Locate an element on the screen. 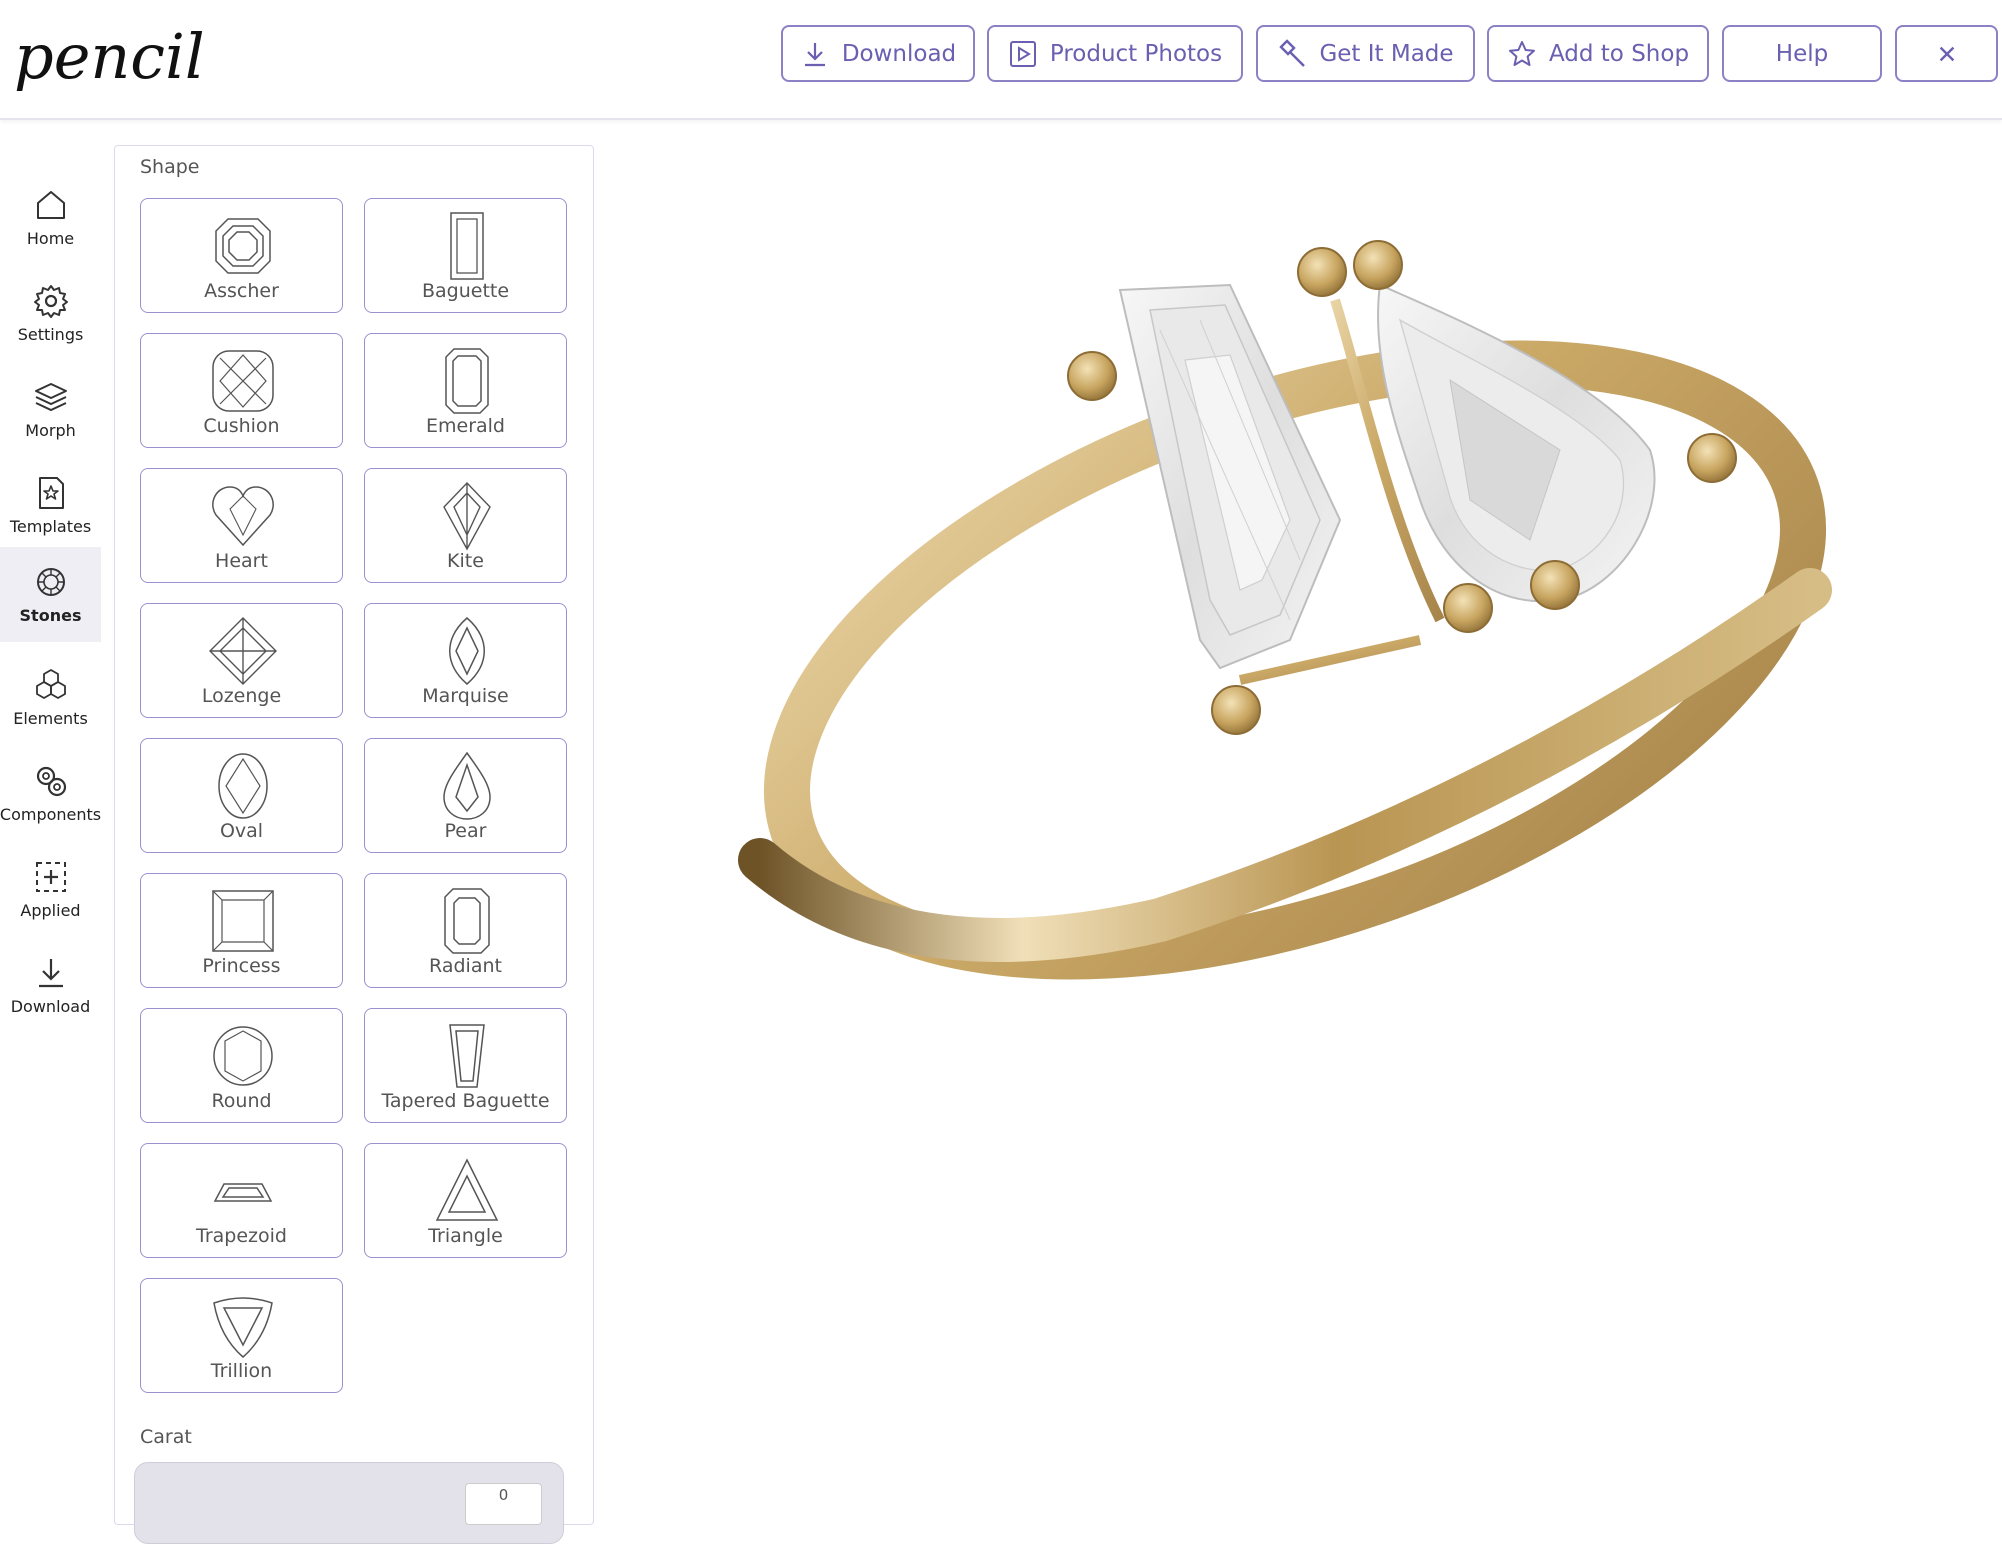  download-button: Download is located at coordinates (878, 53).